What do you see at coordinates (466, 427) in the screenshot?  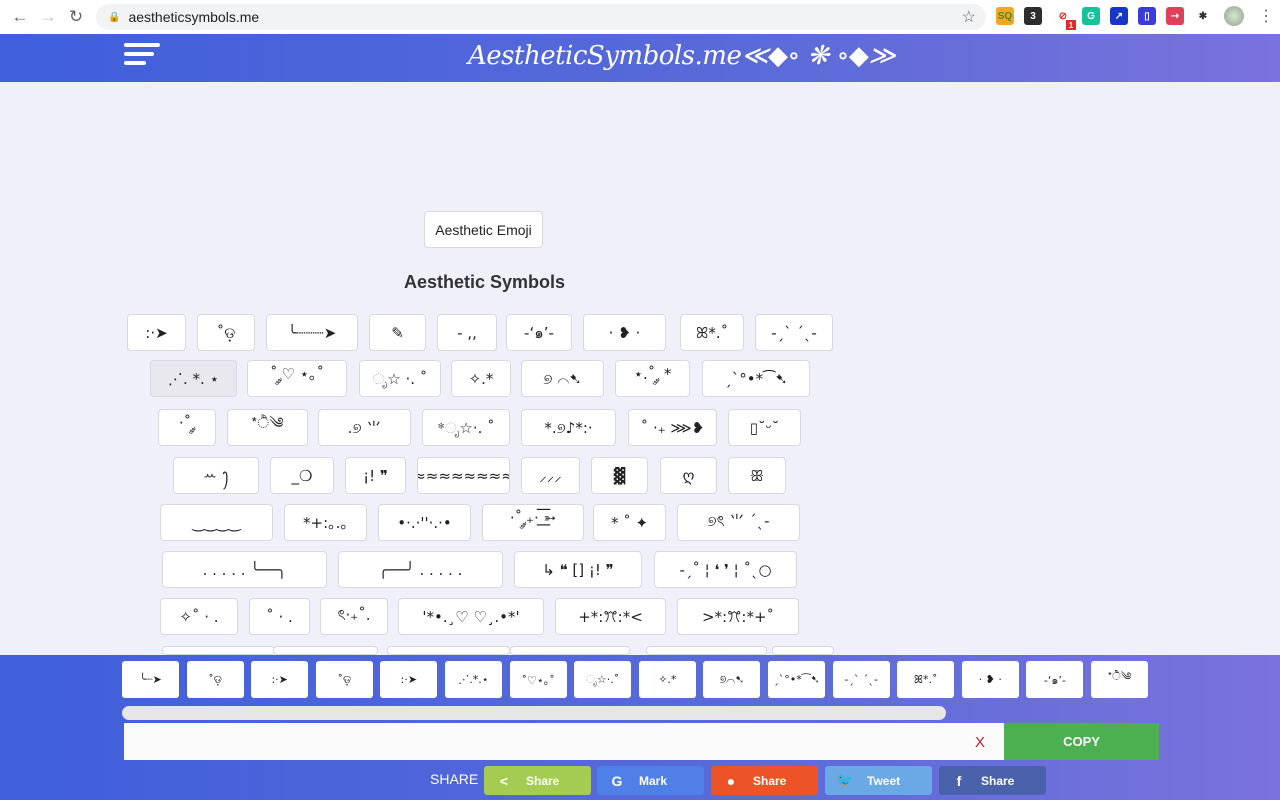 I see `symbol-button: *ೃ☆·. ˚` at bounding box center [466, 427].